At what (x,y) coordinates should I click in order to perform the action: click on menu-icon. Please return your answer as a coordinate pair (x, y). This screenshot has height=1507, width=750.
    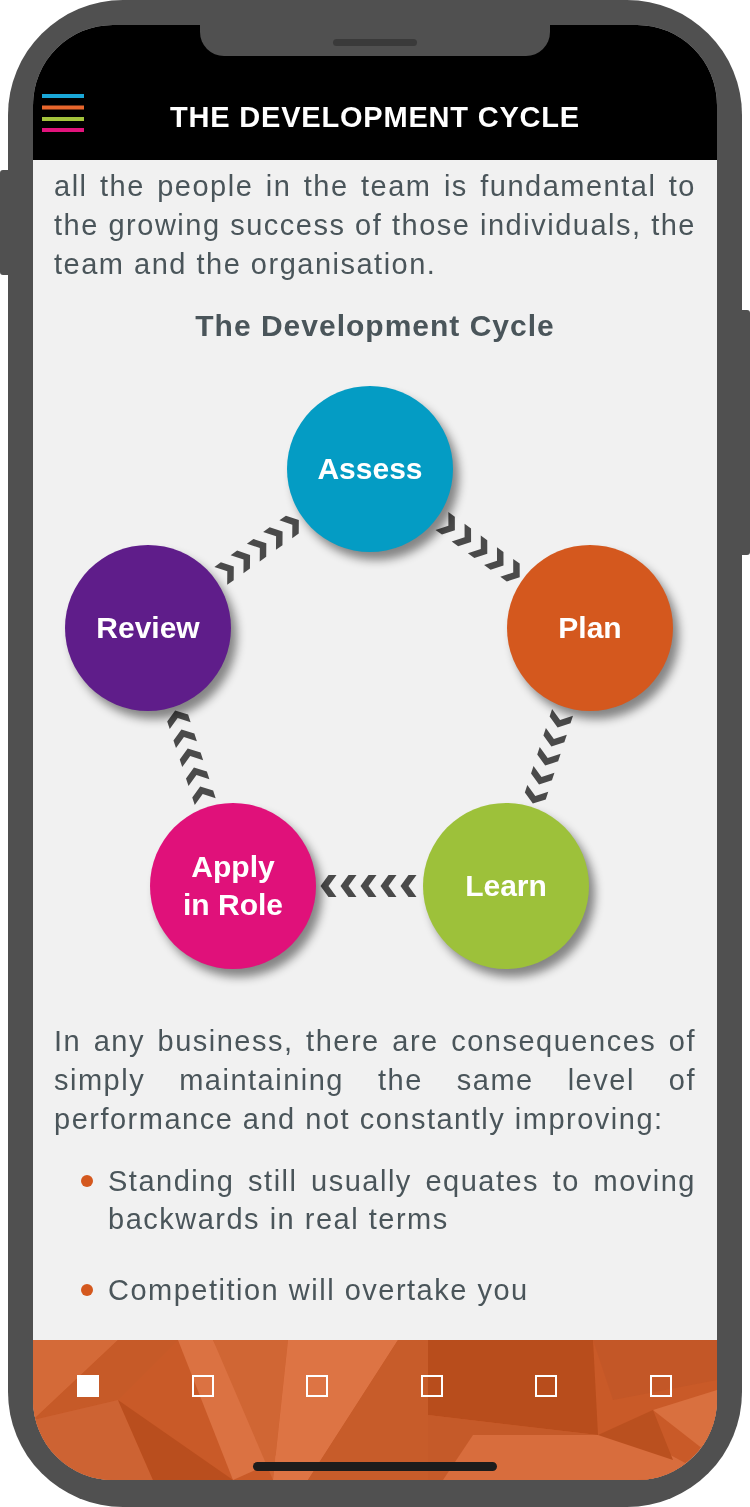
    Looking at the image, I should click on (63, 112).